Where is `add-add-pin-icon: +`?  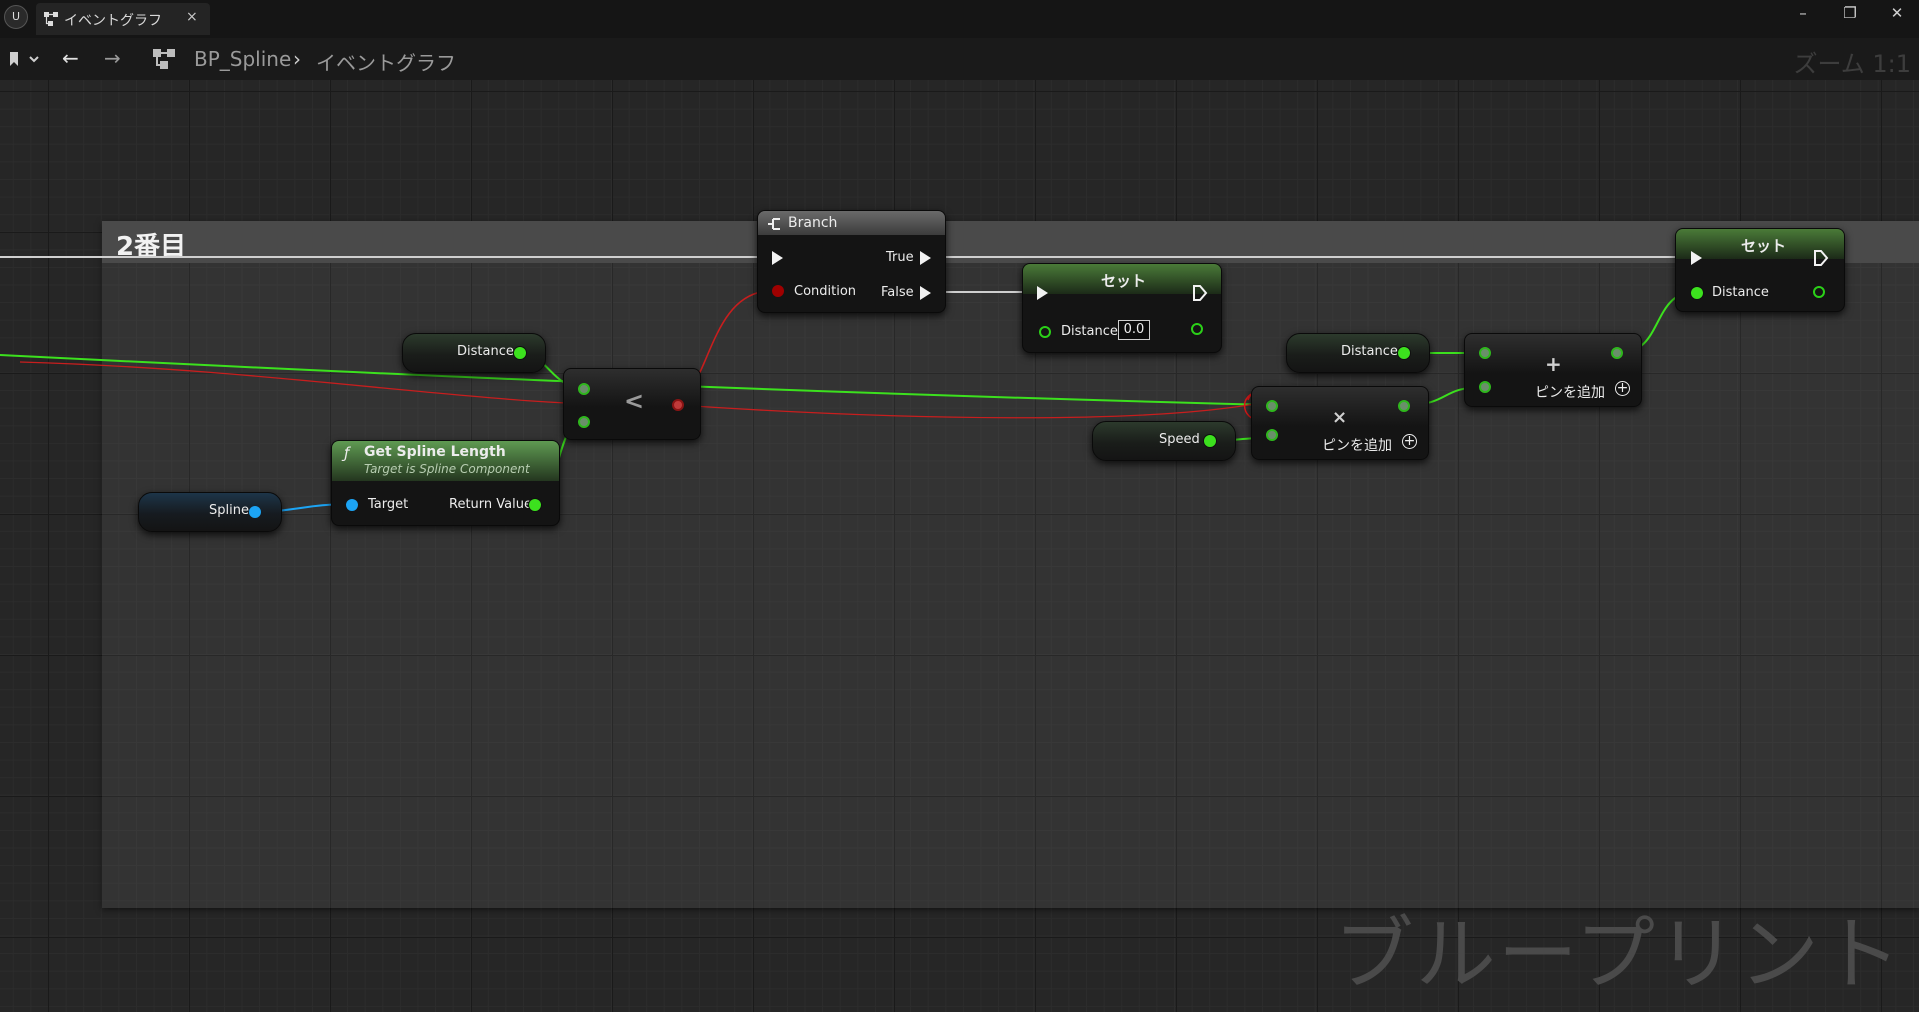
add-add-pin-icon: + is located at coordinates (1622, 388).